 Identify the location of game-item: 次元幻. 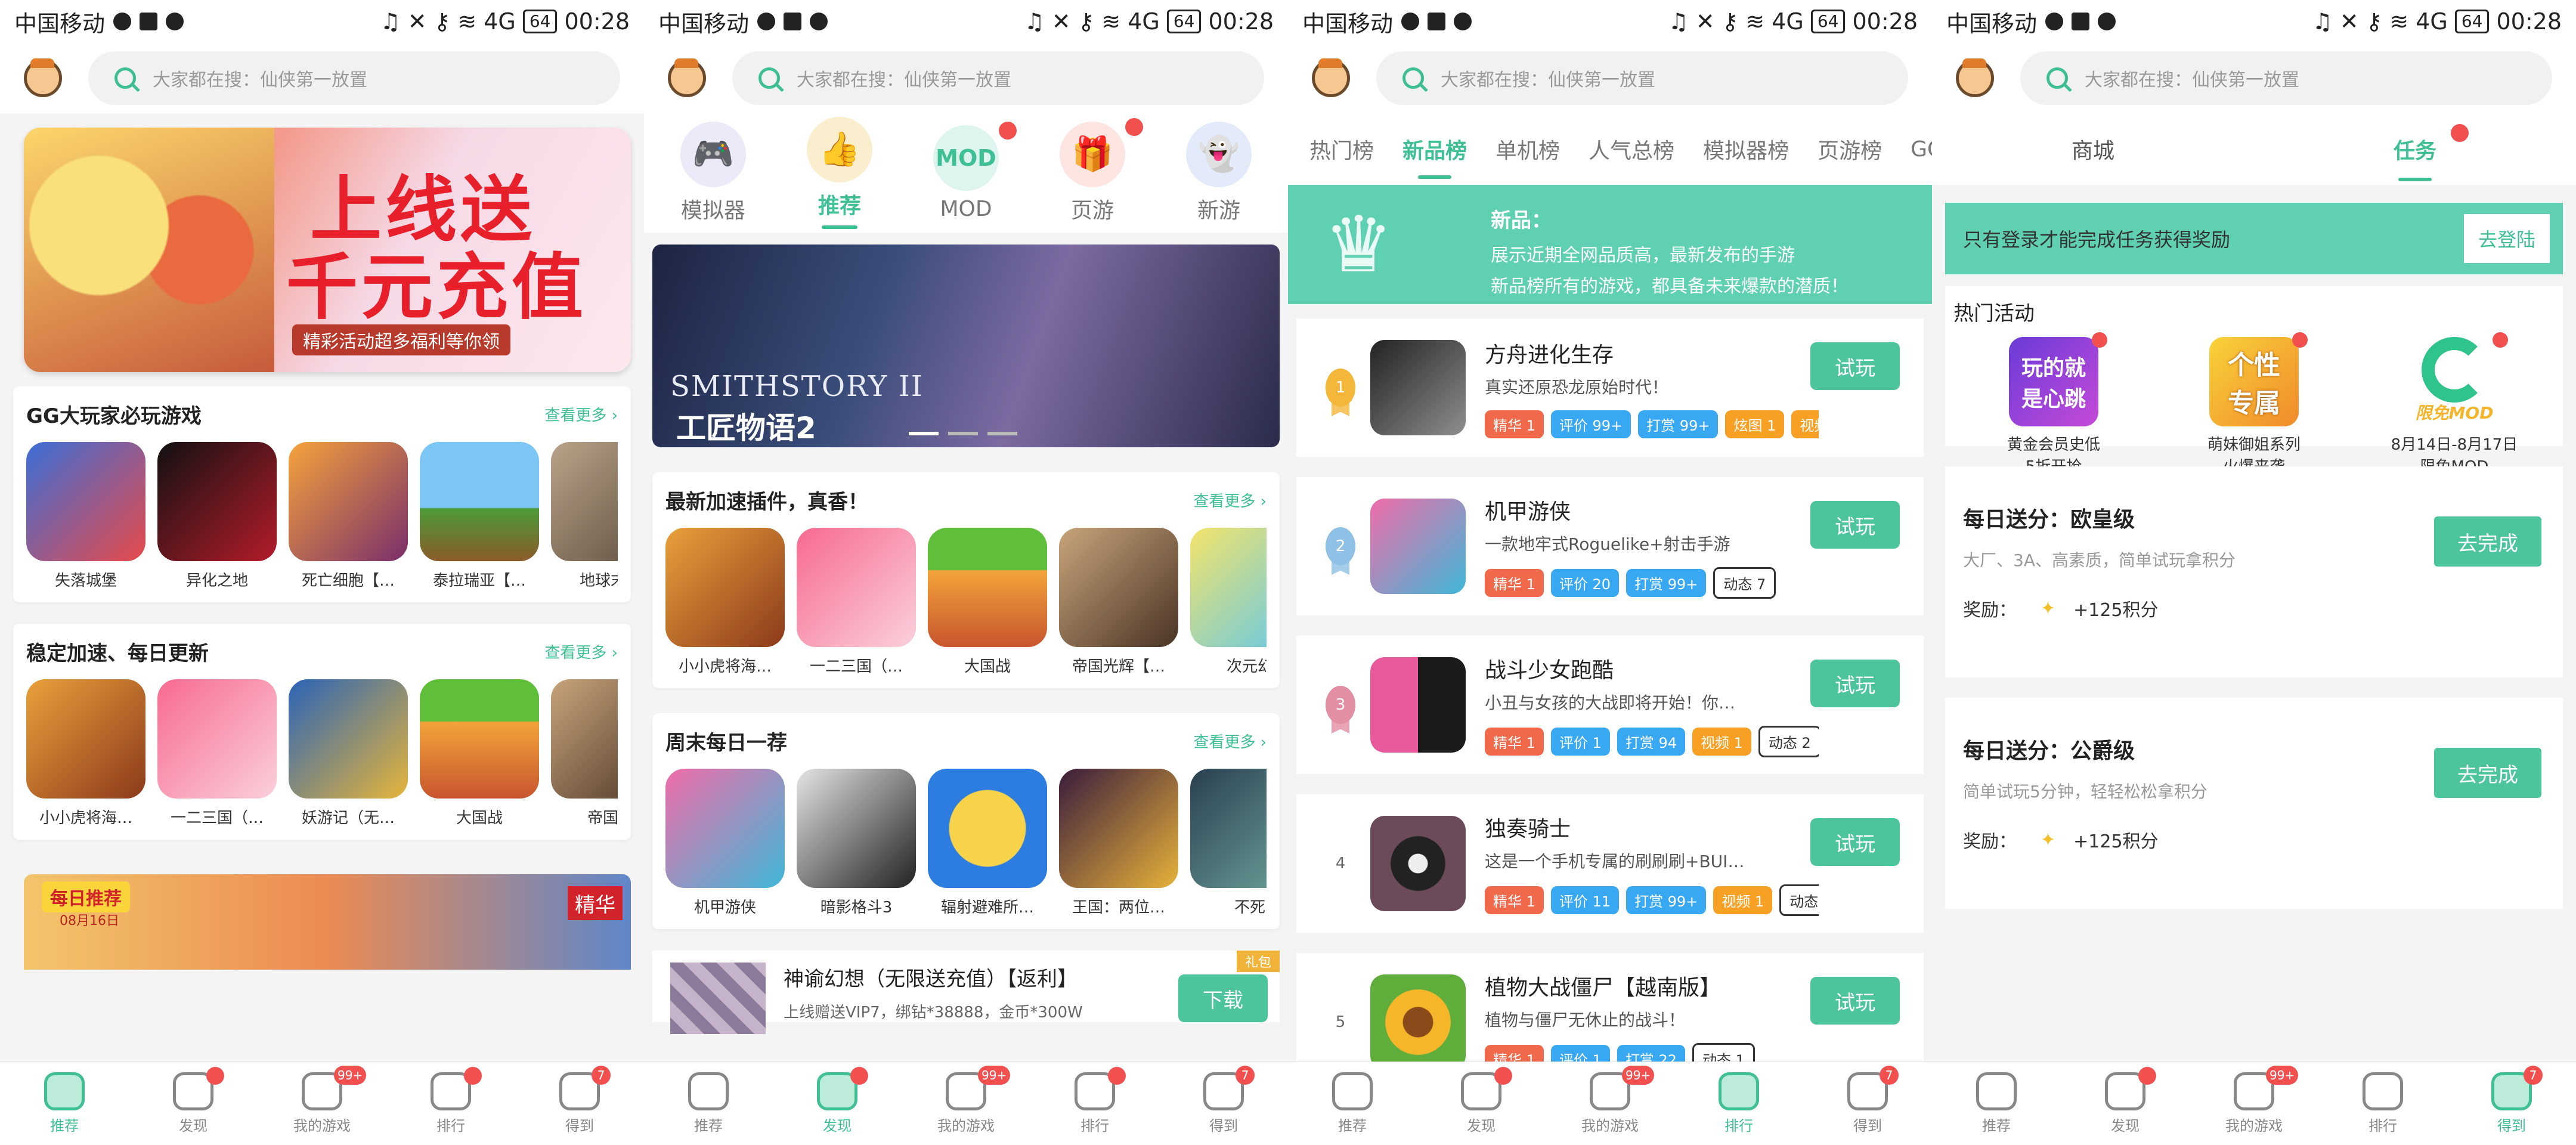
(1229, 602).